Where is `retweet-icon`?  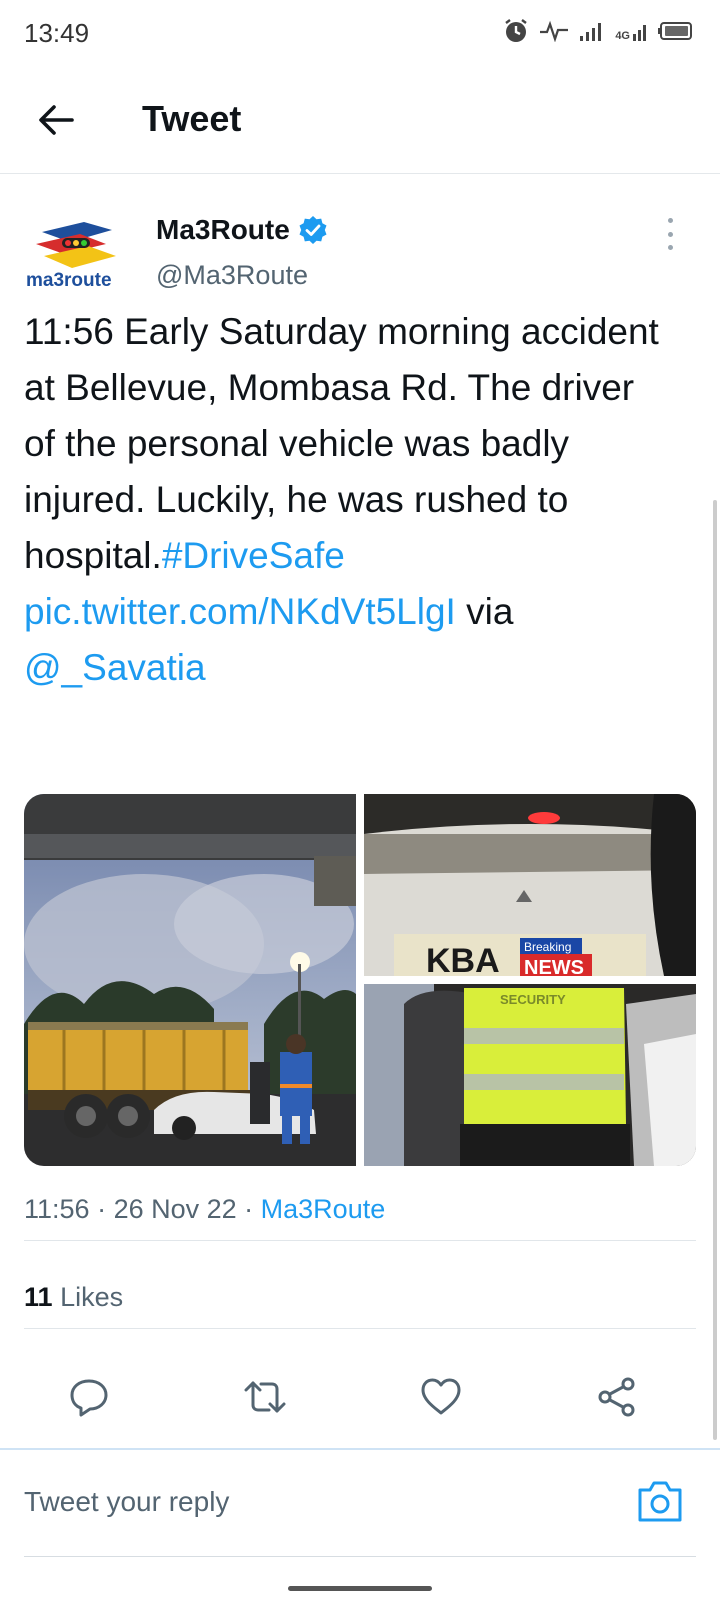 retweet-icon is located at coordinates (265, 1397).